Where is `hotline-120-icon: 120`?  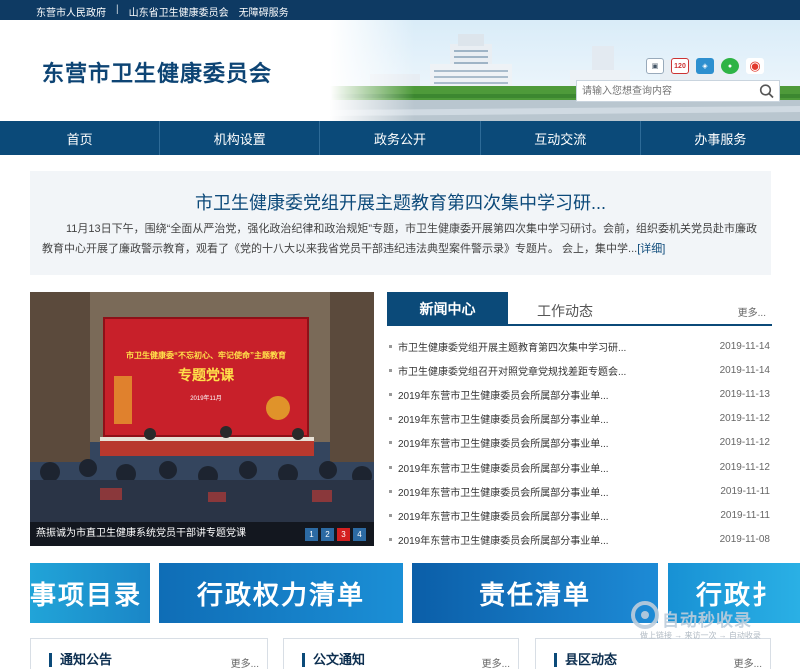
hotline-120-icon: 120 is located at coordinates (680, 66).